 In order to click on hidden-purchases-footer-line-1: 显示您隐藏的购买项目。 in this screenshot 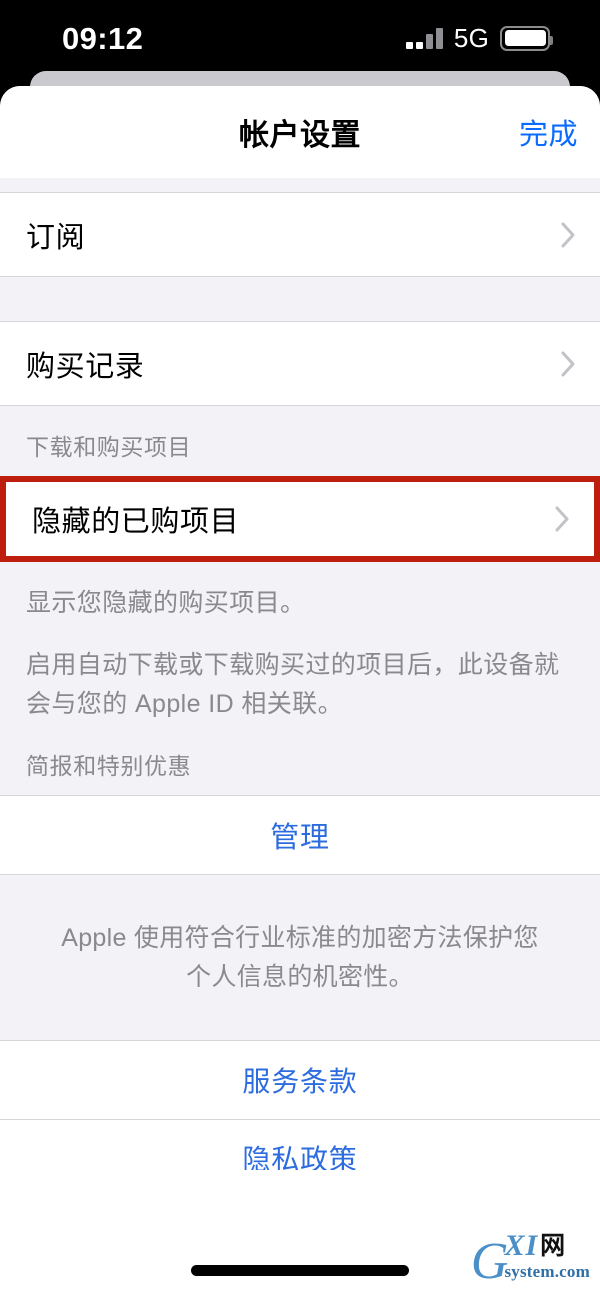, I will do `click(300, 593)`.